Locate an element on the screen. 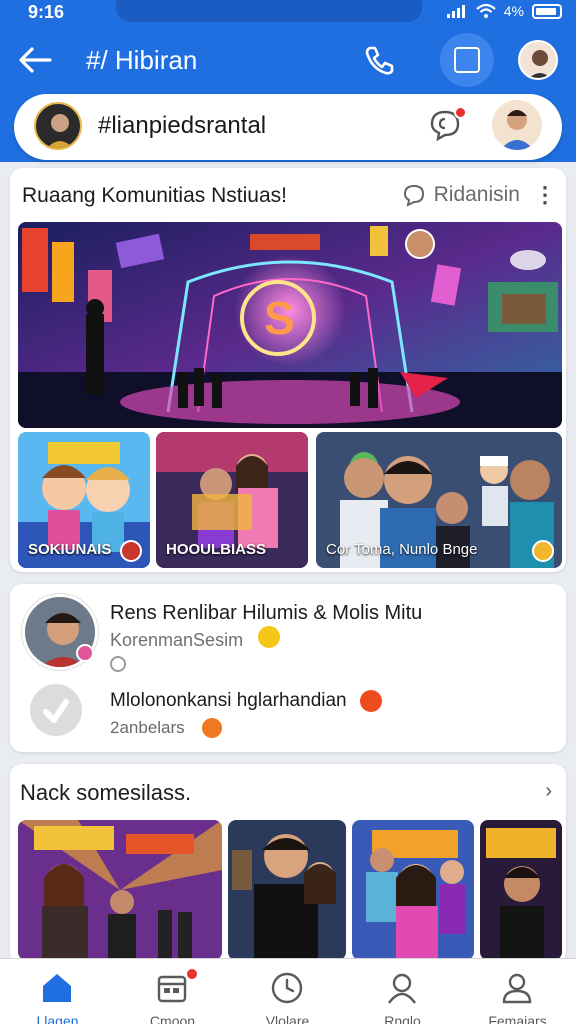 The width and height of the screenshot is (576, 1024). nav-label: Rnglo is located at coordinates (402, 1018).